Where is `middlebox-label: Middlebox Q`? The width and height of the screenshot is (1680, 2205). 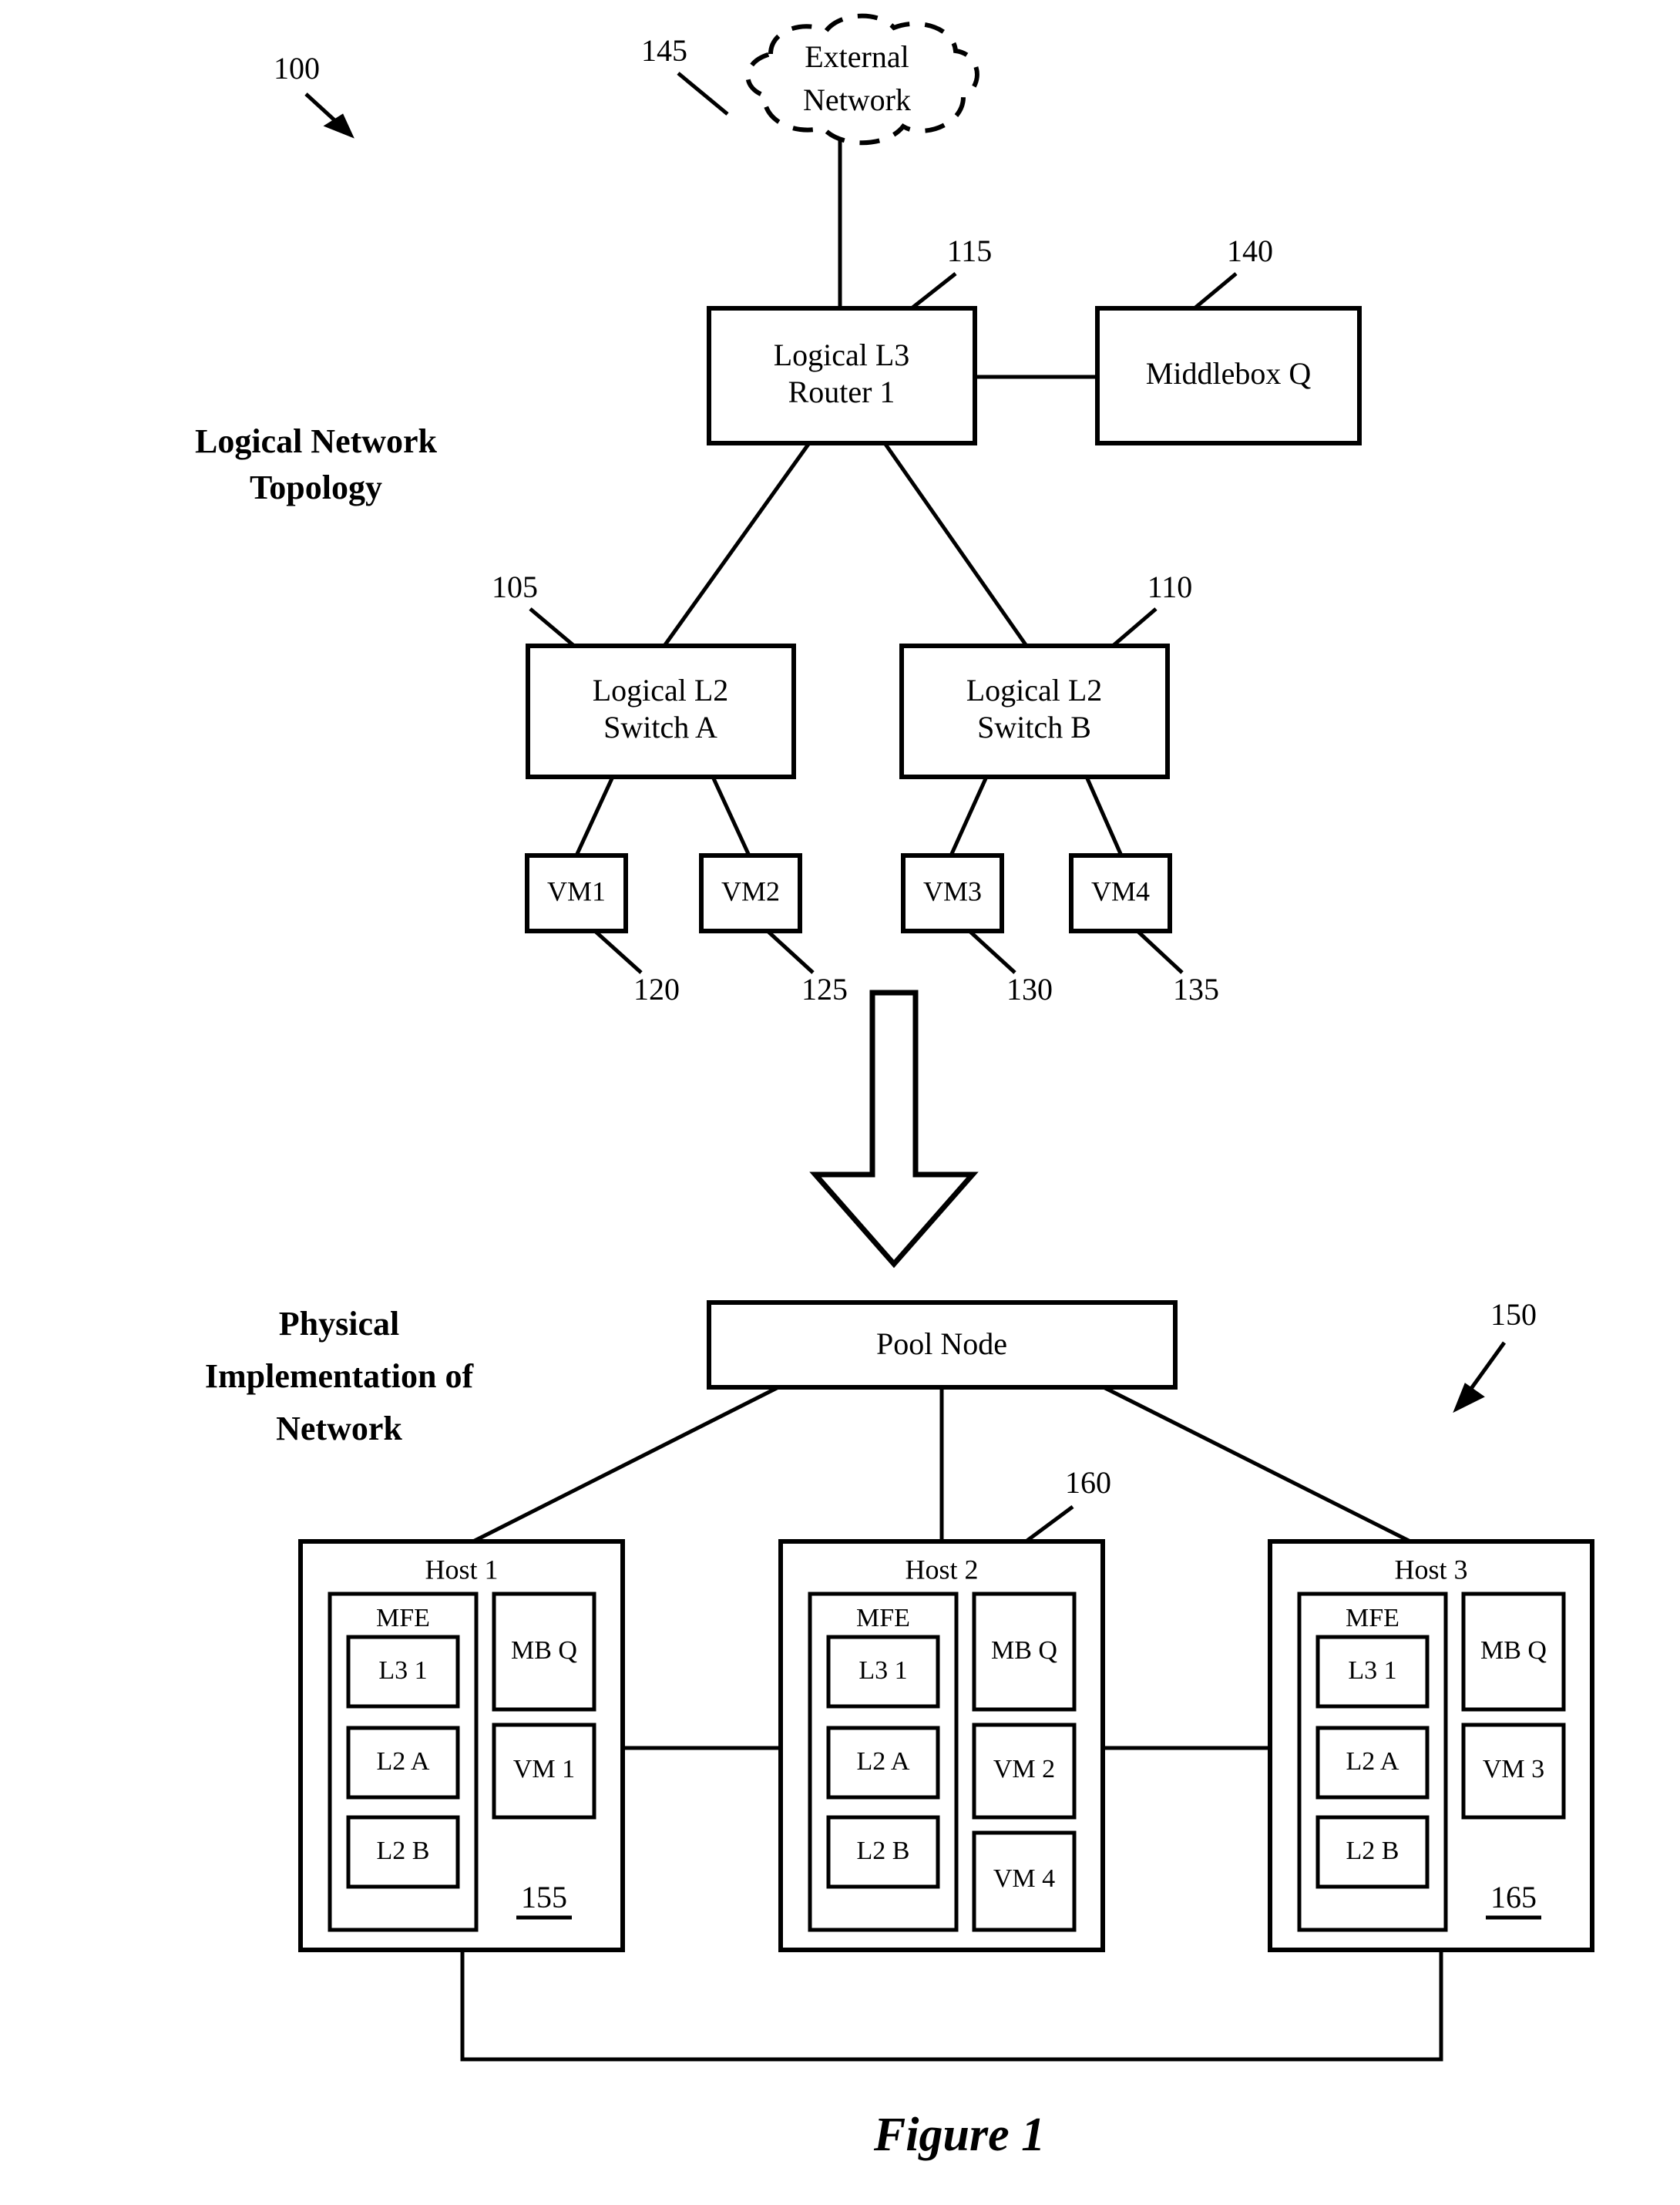
middlebox-label: Middlebox Q is located at coordinates (1229, 373).